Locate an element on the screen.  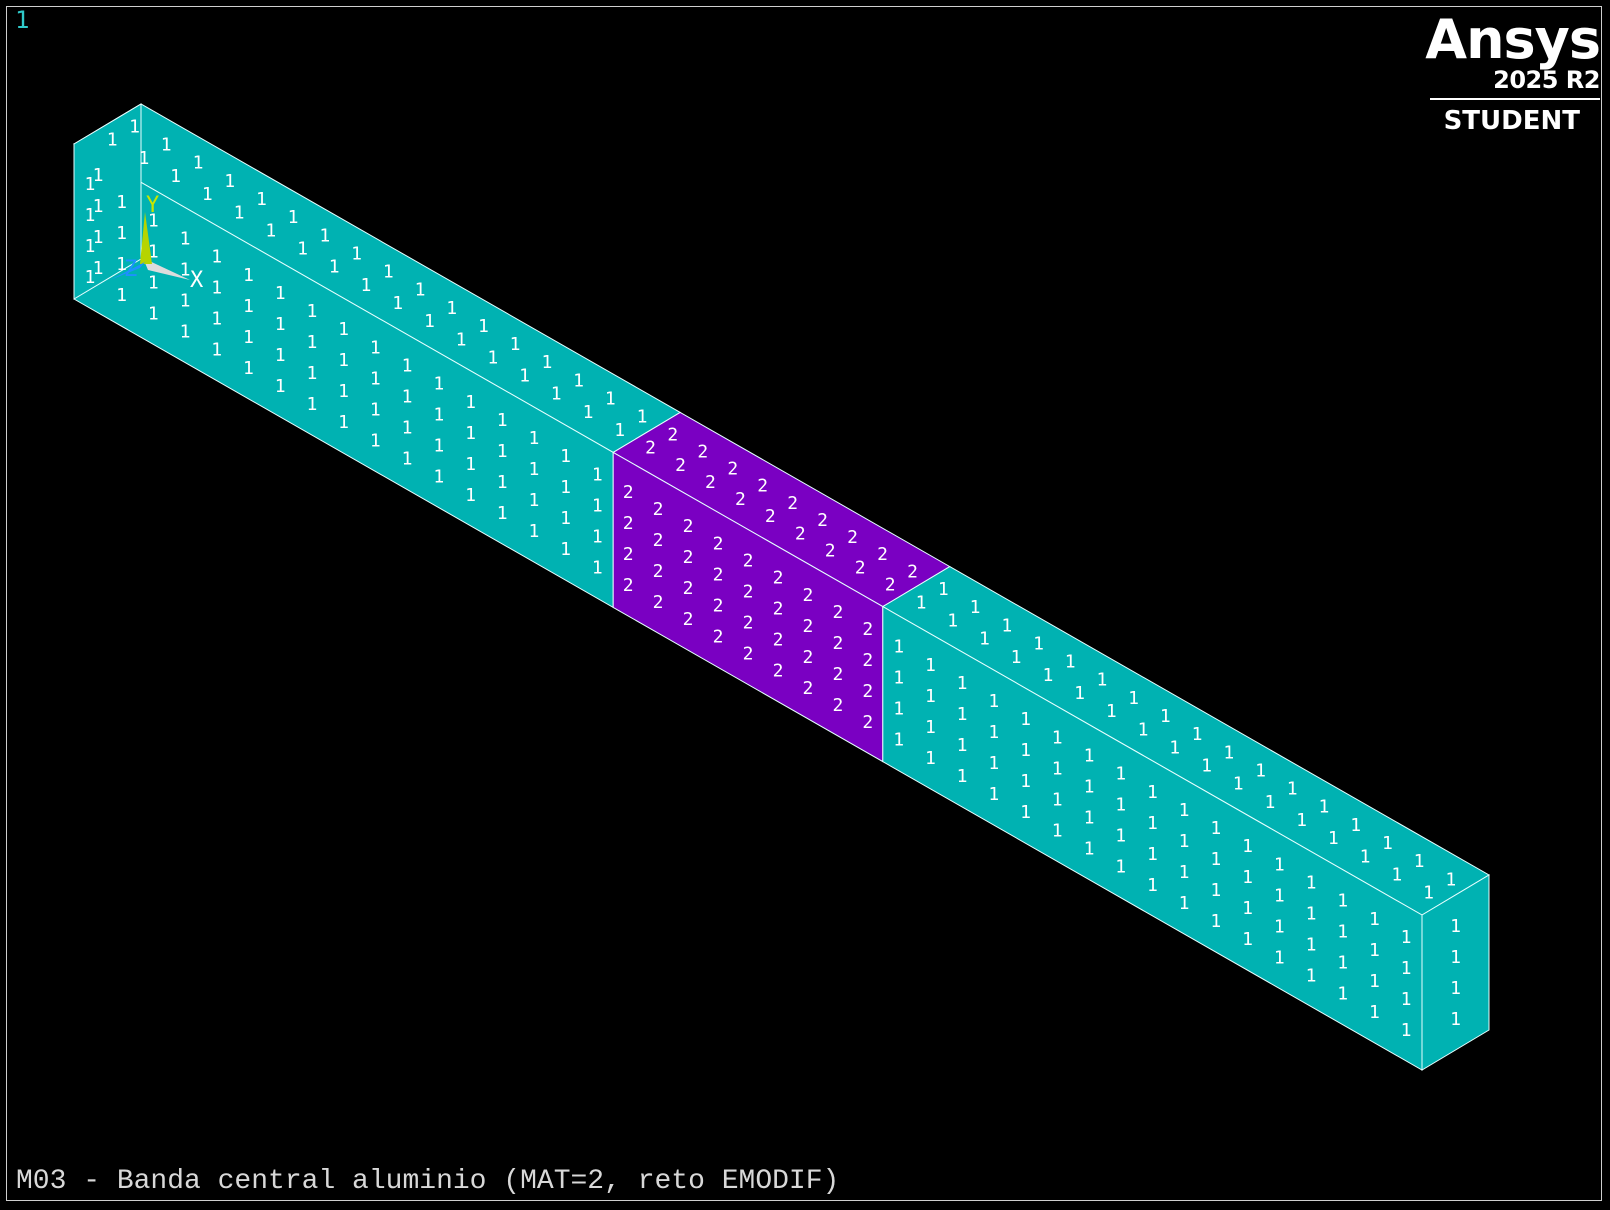
ansys-logo: Ansys 2025 R2 STUDENT is located at coordinates (1513, 73).